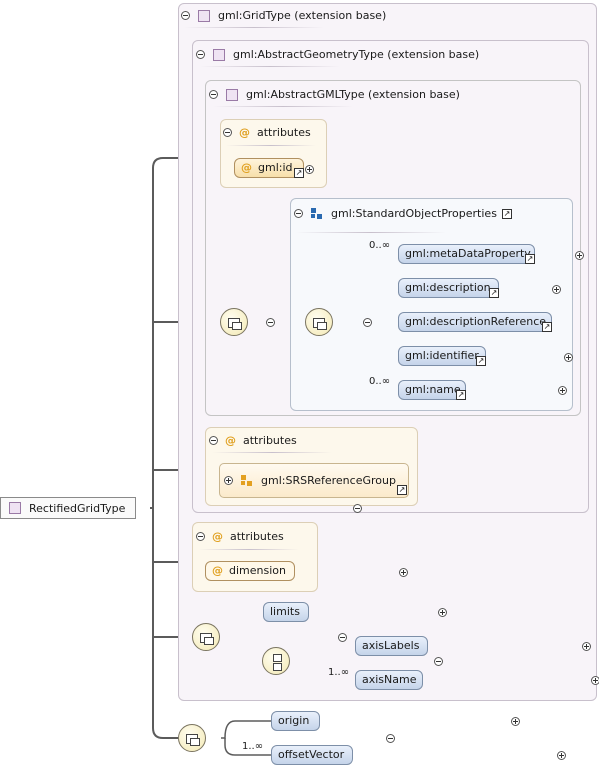  I want to click on element-label: gml:identifier, so click(442, 355).